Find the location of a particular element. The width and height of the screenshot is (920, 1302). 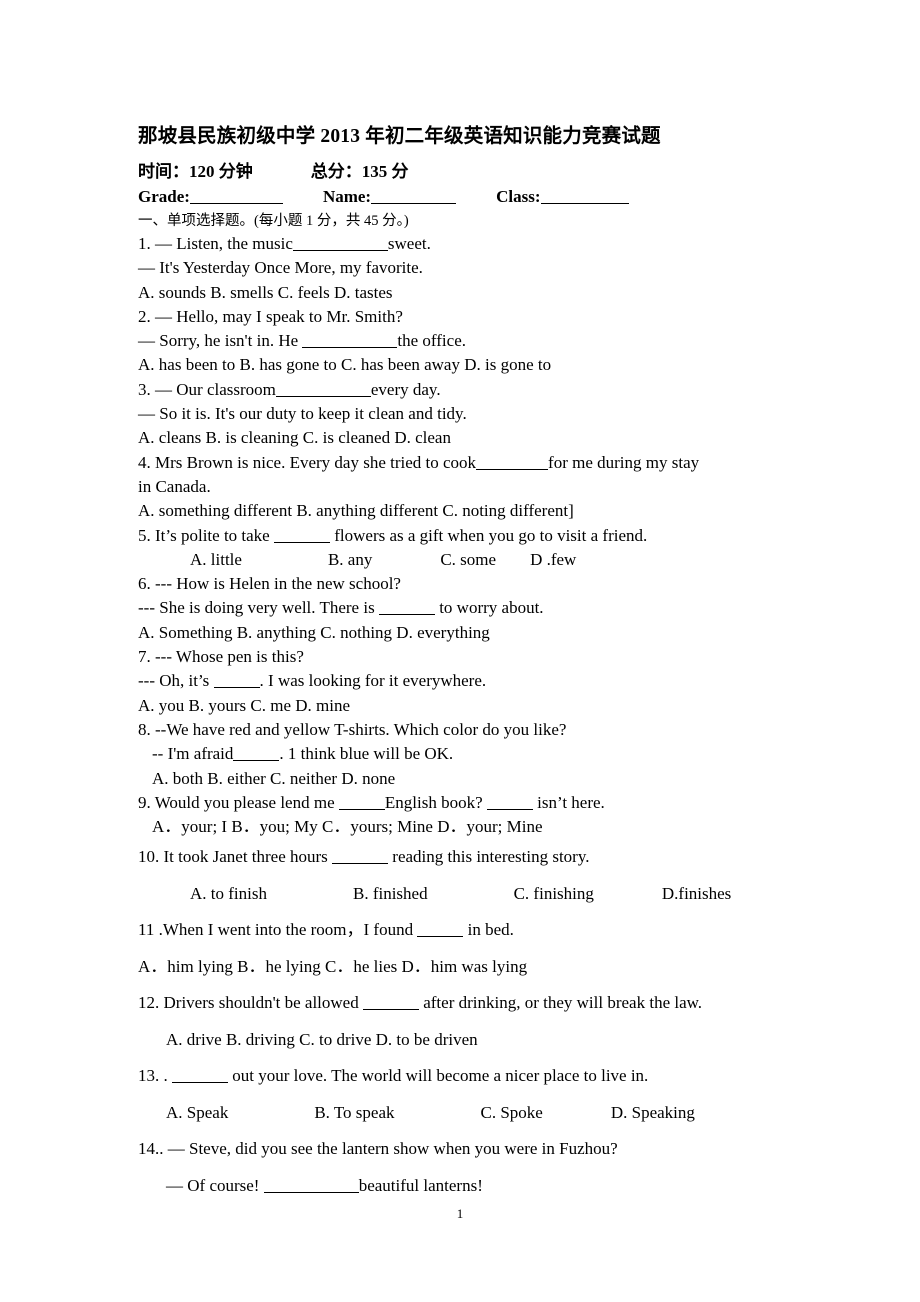

option-c: C. Spoke is located at coordinates (512, 1112).